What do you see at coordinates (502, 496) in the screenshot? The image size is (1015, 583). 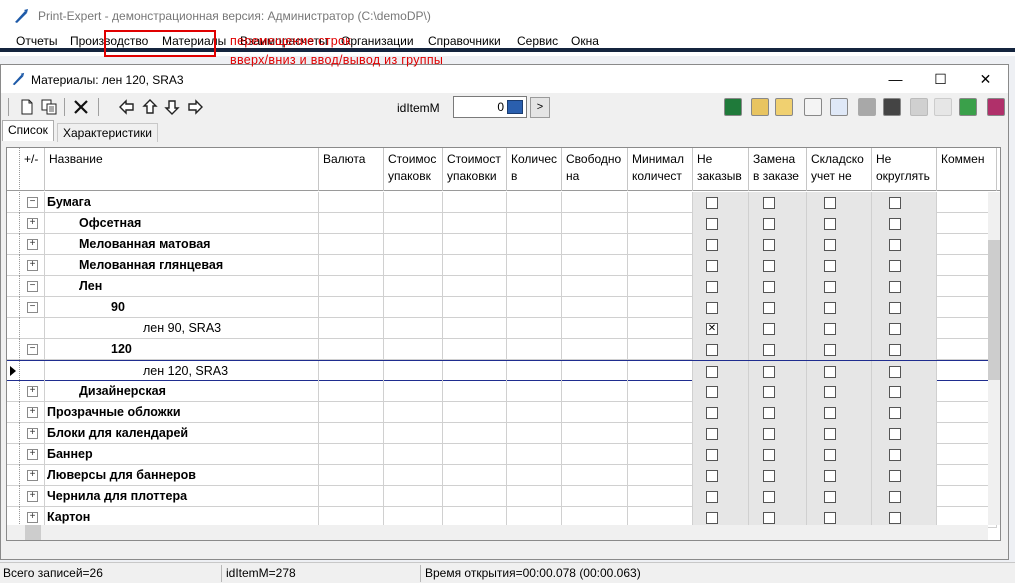 I see `table-row: + Чернила для плоттера` at bounding box center [502, 496].